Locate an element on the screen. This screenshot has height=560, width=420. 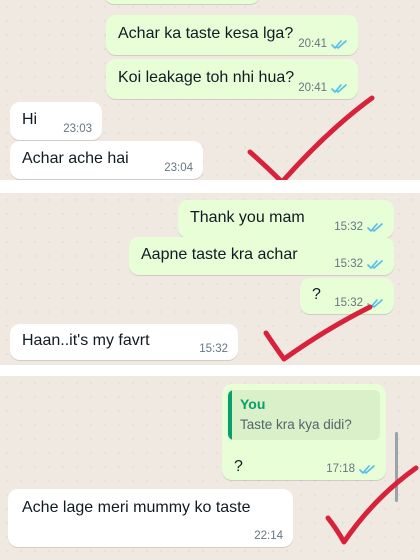
quoted-message: You Taste kra kya didi? is located at coordinates (304, 415).